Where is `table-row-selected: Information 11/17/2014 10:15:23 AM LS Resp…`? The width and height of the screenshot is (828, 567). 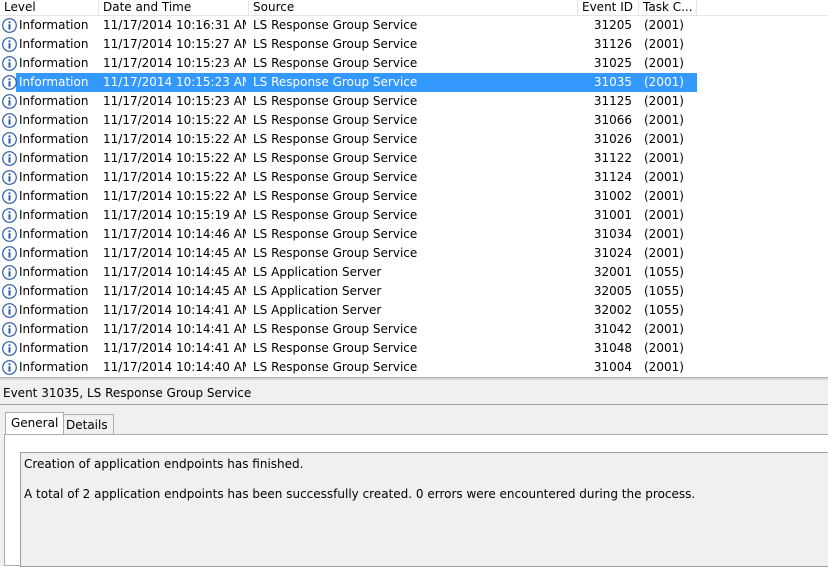 table-row-selected: Information 11/17/2014 10:15:23 AM LS Resp… is located at coordinates (414, 82).